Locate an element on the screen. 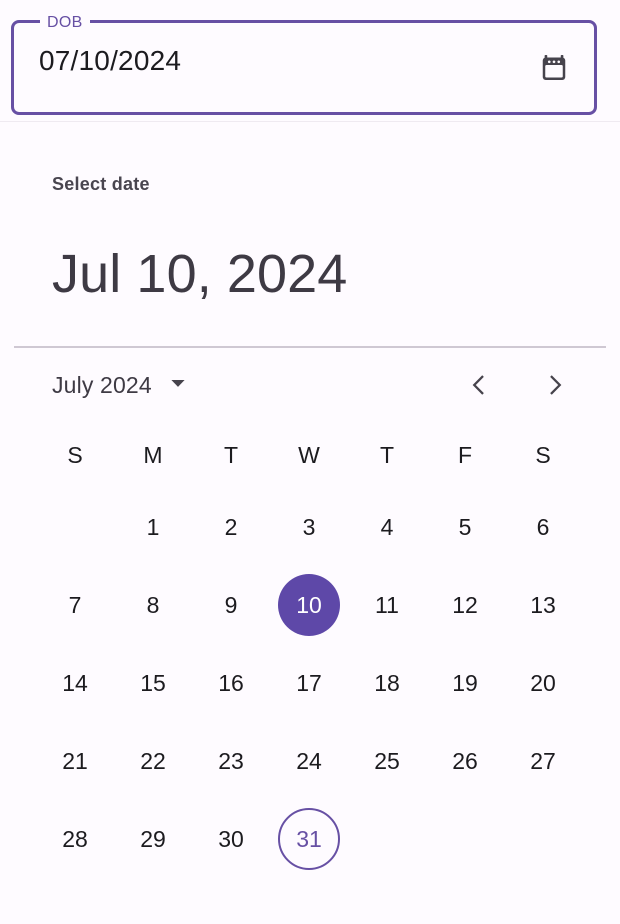 This screenshot has height=924, width=620. calendar-cell: 1 is located at coordinates (153, 527).